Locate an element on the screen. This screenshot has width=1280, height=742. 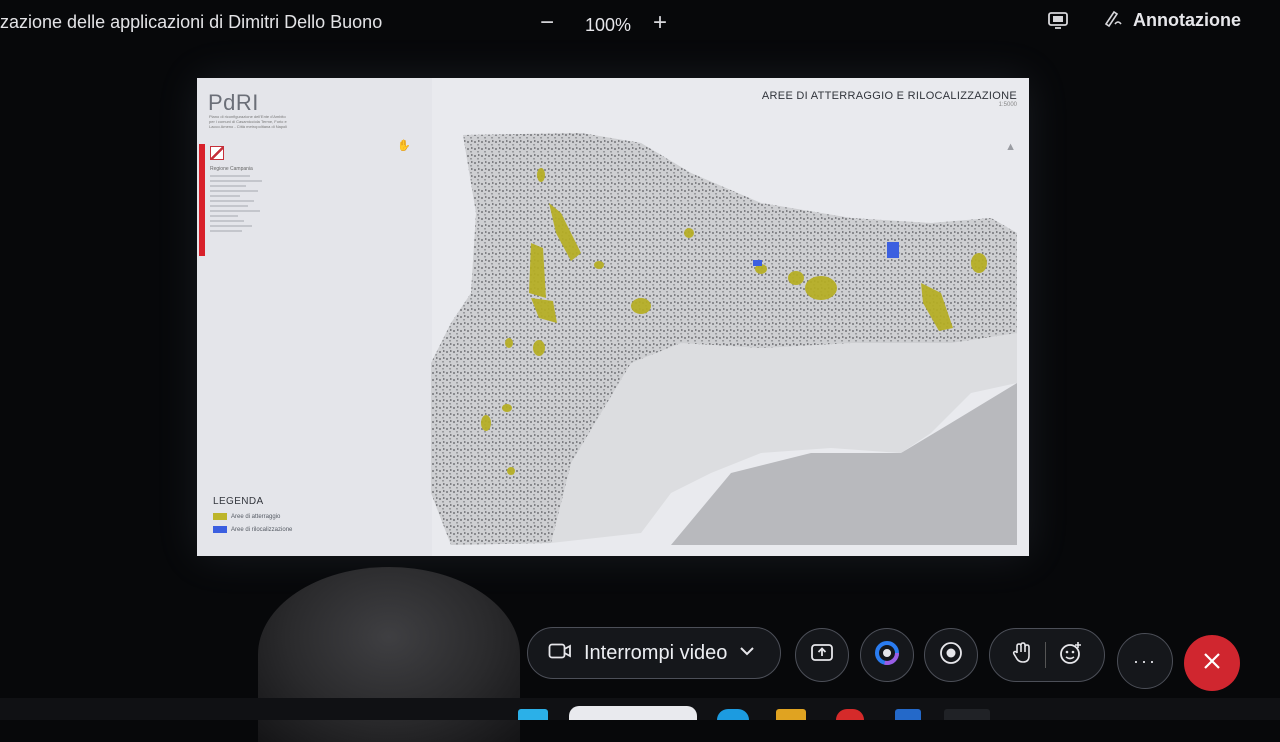
credits-lines is located at coordinates (245, 203).